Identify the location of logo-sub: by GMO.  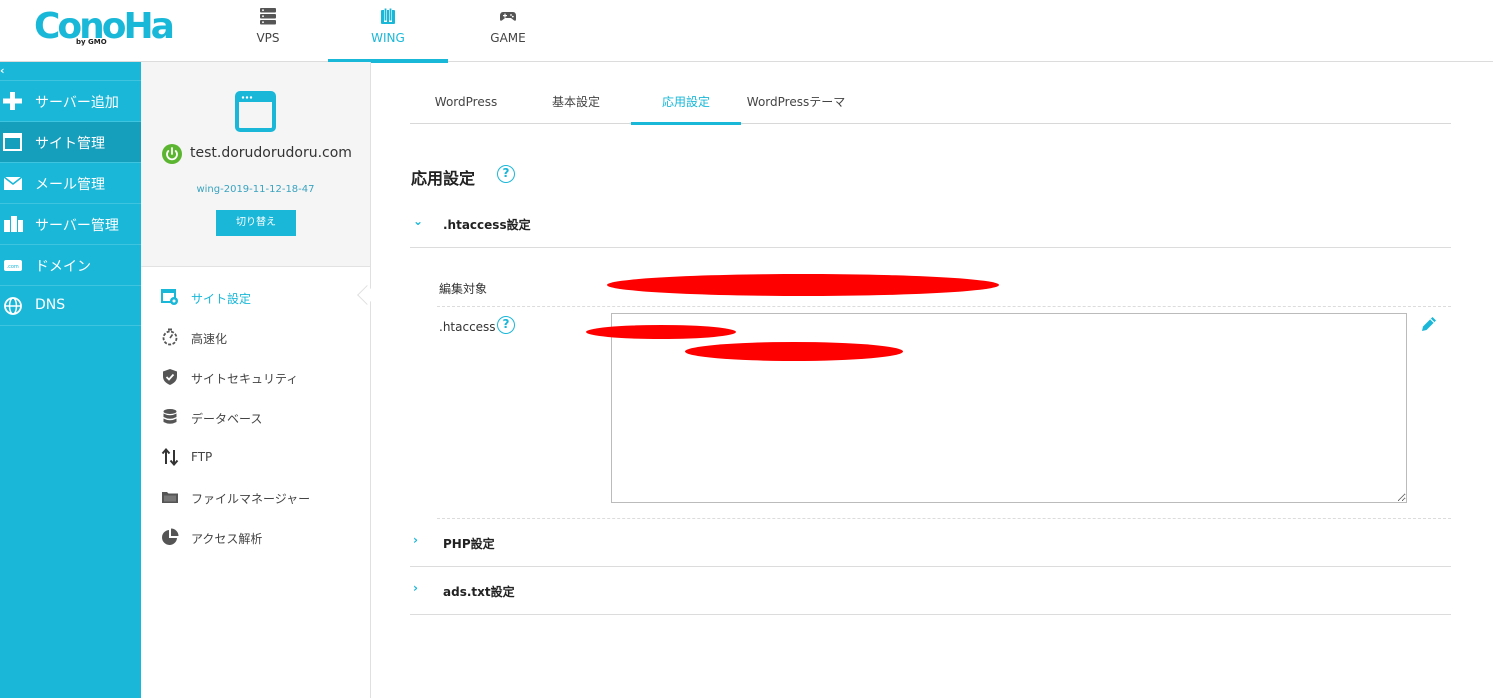
(91, 42).